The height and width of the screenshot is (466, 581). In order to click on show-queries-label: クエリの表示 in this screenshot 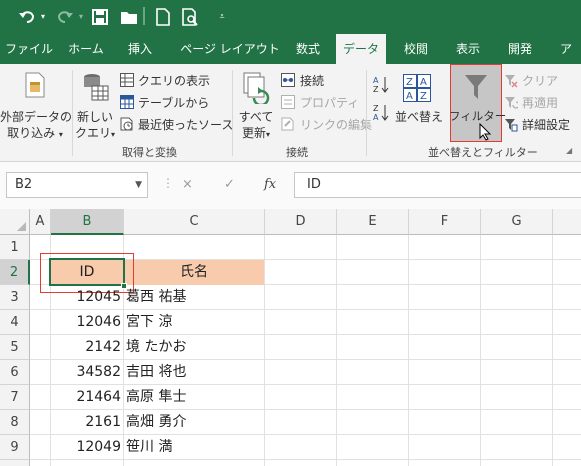, I will do `click(174, 81)`.